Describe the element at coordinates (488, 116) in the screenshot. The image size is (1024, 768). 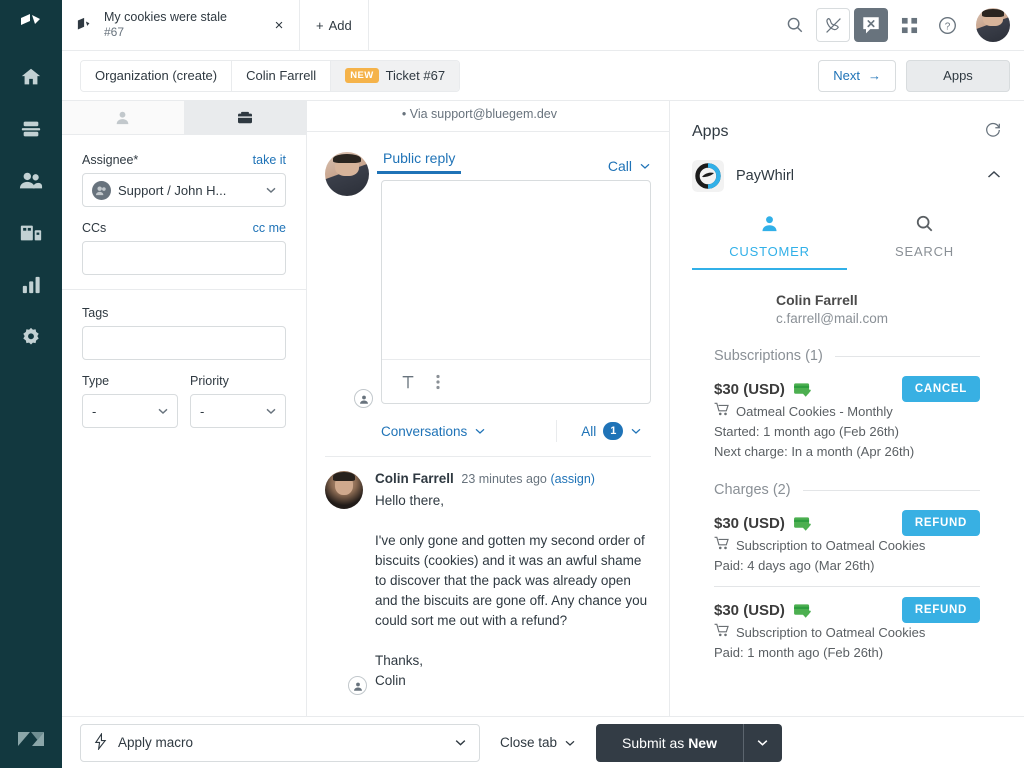
I see `via-channel-text: • Via support@bluegem.dev` at that location.